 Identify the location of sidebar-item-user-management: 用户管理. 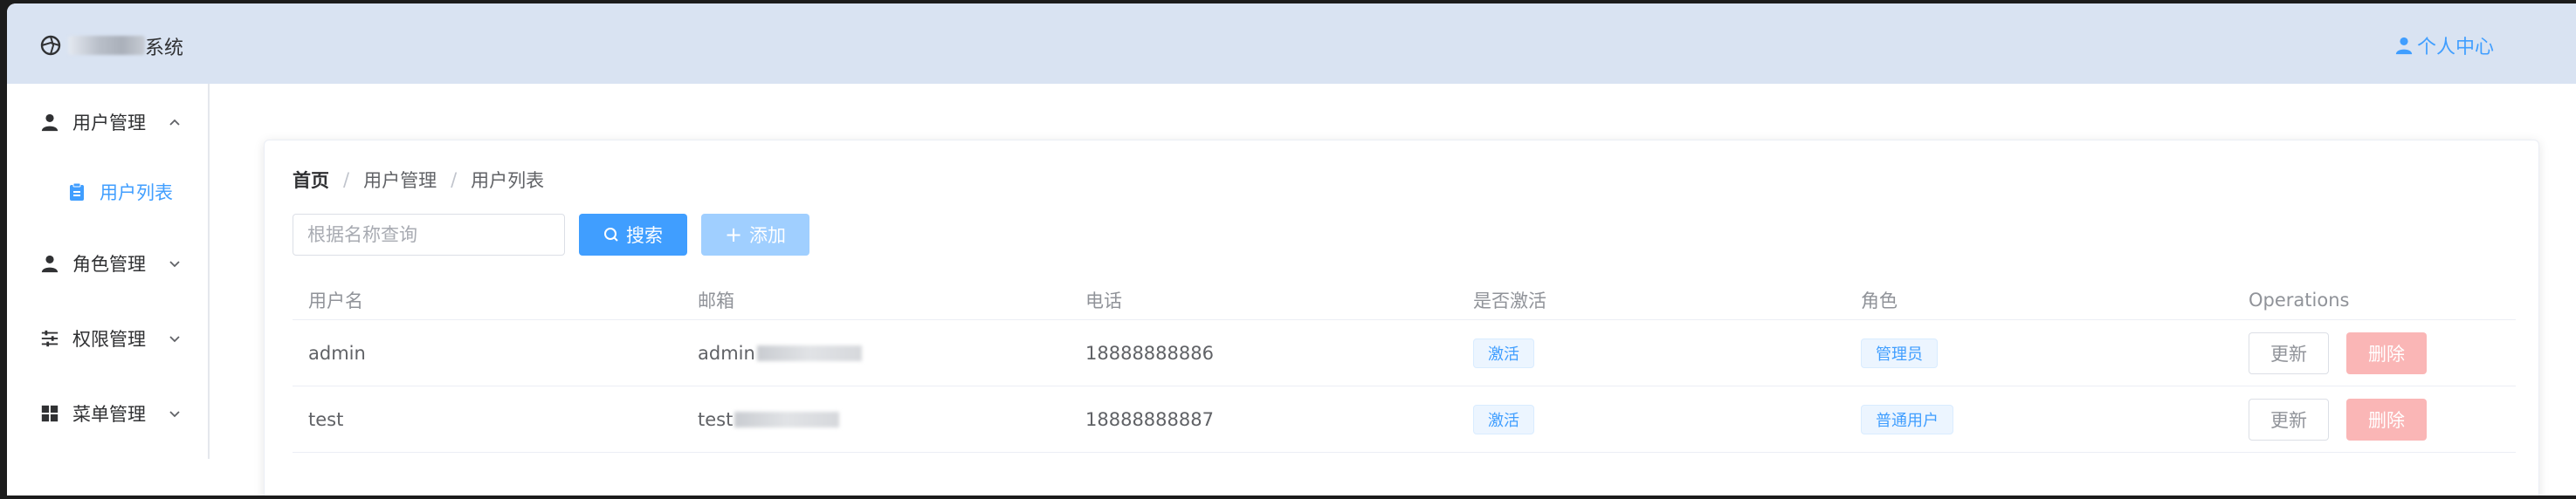
(107, 123).